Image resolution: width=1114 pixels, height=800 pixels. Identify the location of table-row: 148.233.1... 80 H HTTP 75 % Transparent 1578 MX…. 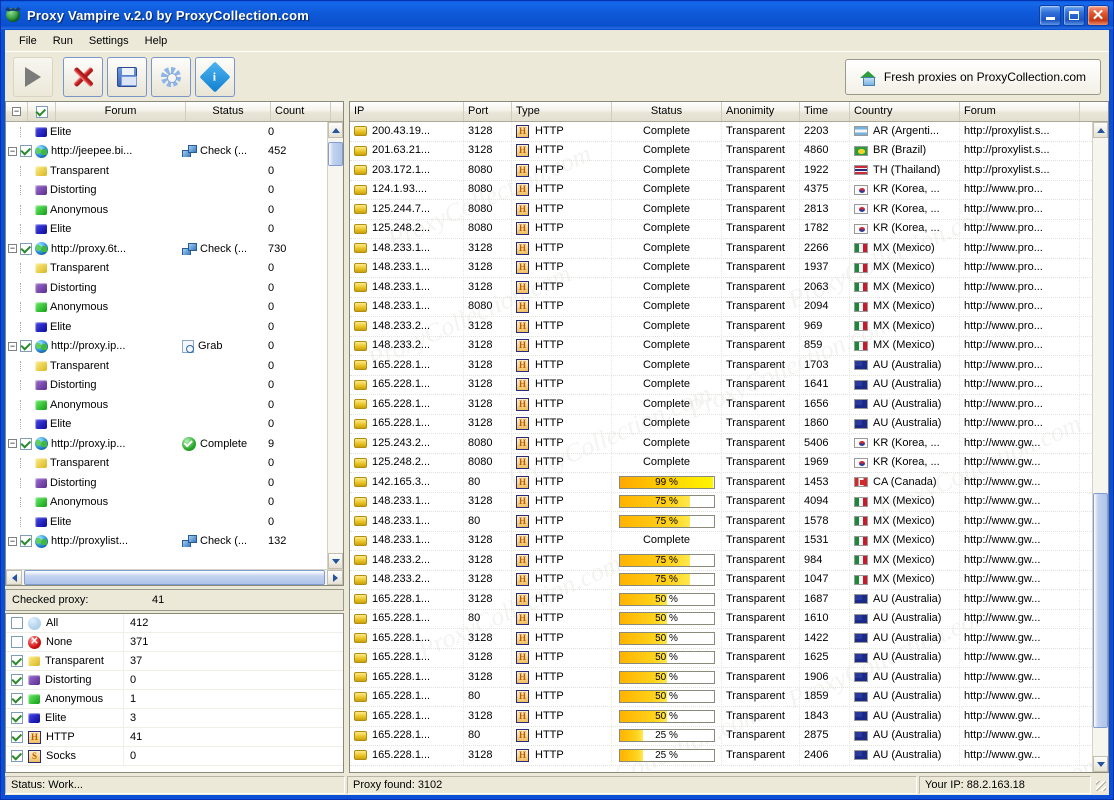
(721, 521).